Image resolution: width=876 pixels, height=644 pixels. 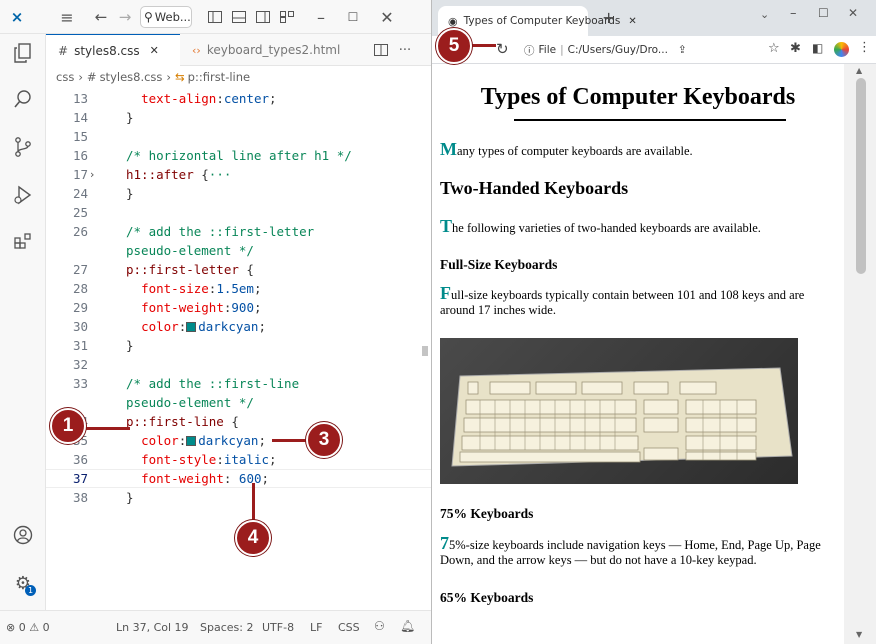 I want to click on menu-icon: ≡, so click(x=67, y=17).